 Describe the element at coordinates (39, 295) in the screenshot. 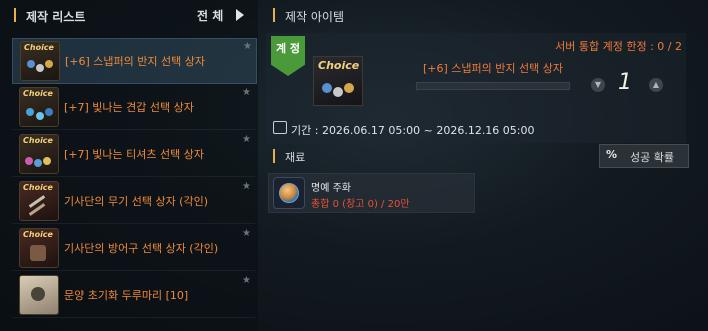

I see `scroll-icon` at that location.